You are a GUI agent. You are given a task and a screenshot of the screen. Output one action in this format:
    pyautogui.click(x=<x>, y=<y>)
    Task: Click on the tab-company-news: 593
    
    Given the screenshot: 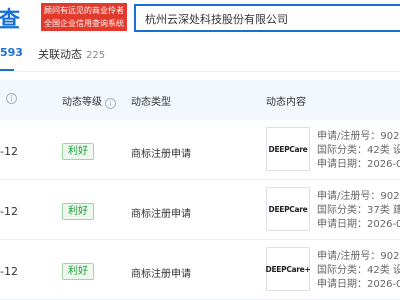 What is the action you would take?
    pyautogui.click(x=11, y=52)
    